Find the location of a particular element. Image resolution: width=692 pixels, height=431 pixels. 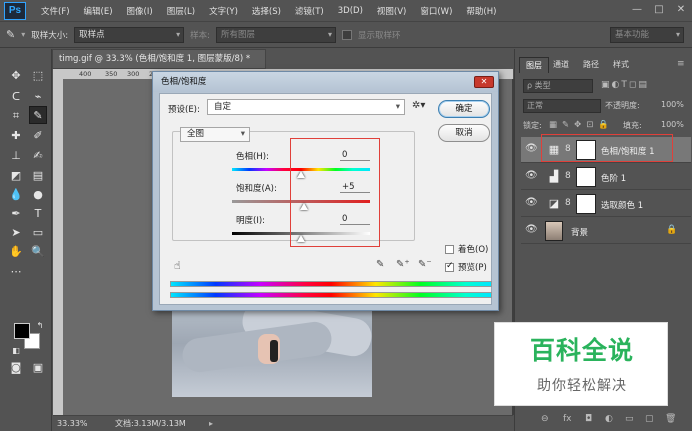

new-group-folder-icon: ▭ is located at coordinates (629, 419).